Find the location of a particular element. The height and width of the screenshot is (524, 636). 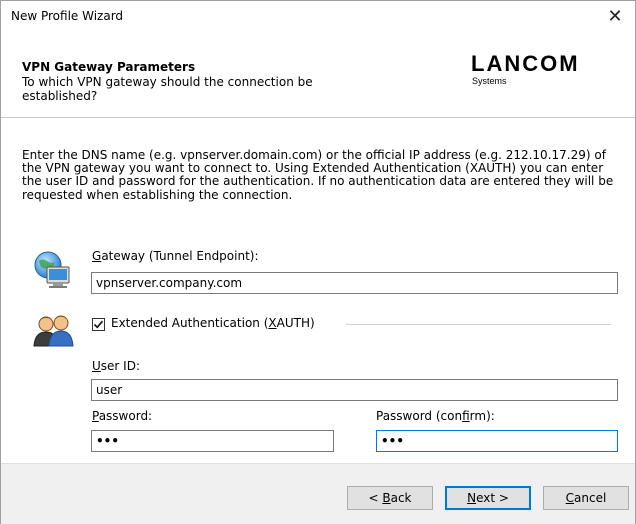

next-button: Next > is located at coordinates (488, 498).